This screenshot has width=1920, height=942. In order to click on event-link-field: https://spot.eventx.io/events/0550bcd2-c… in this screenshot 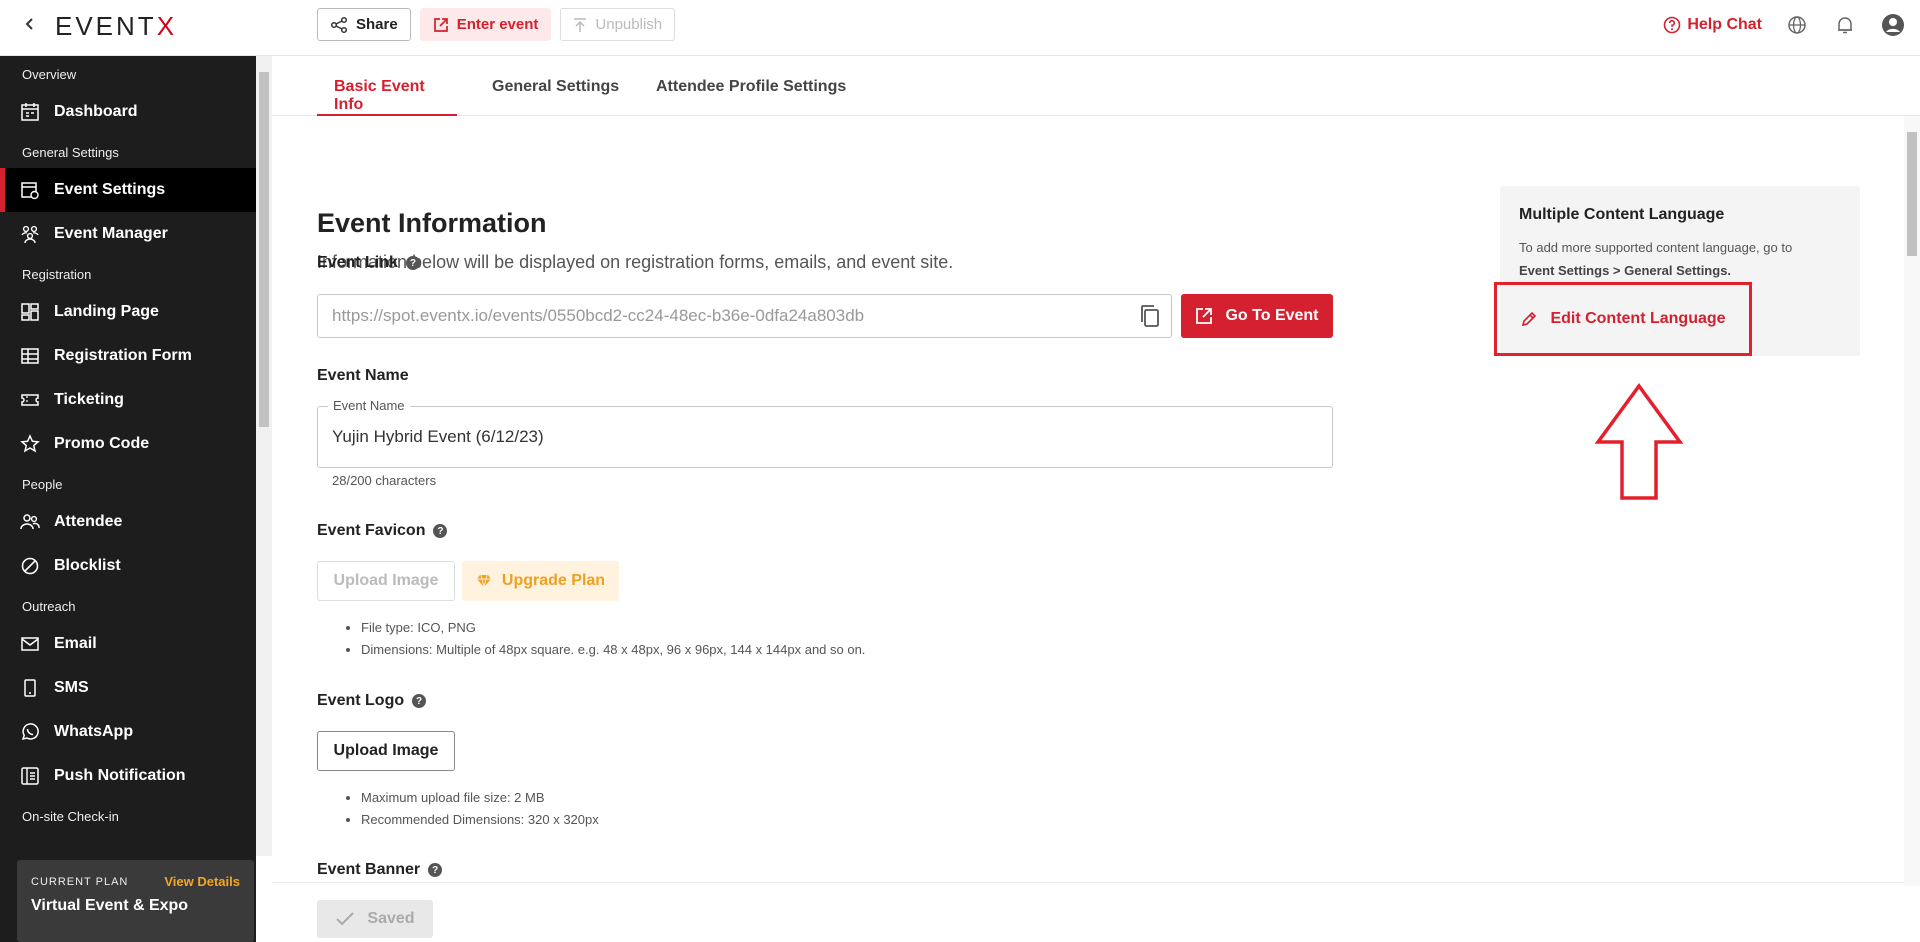, I will do `click(744, 316)`.